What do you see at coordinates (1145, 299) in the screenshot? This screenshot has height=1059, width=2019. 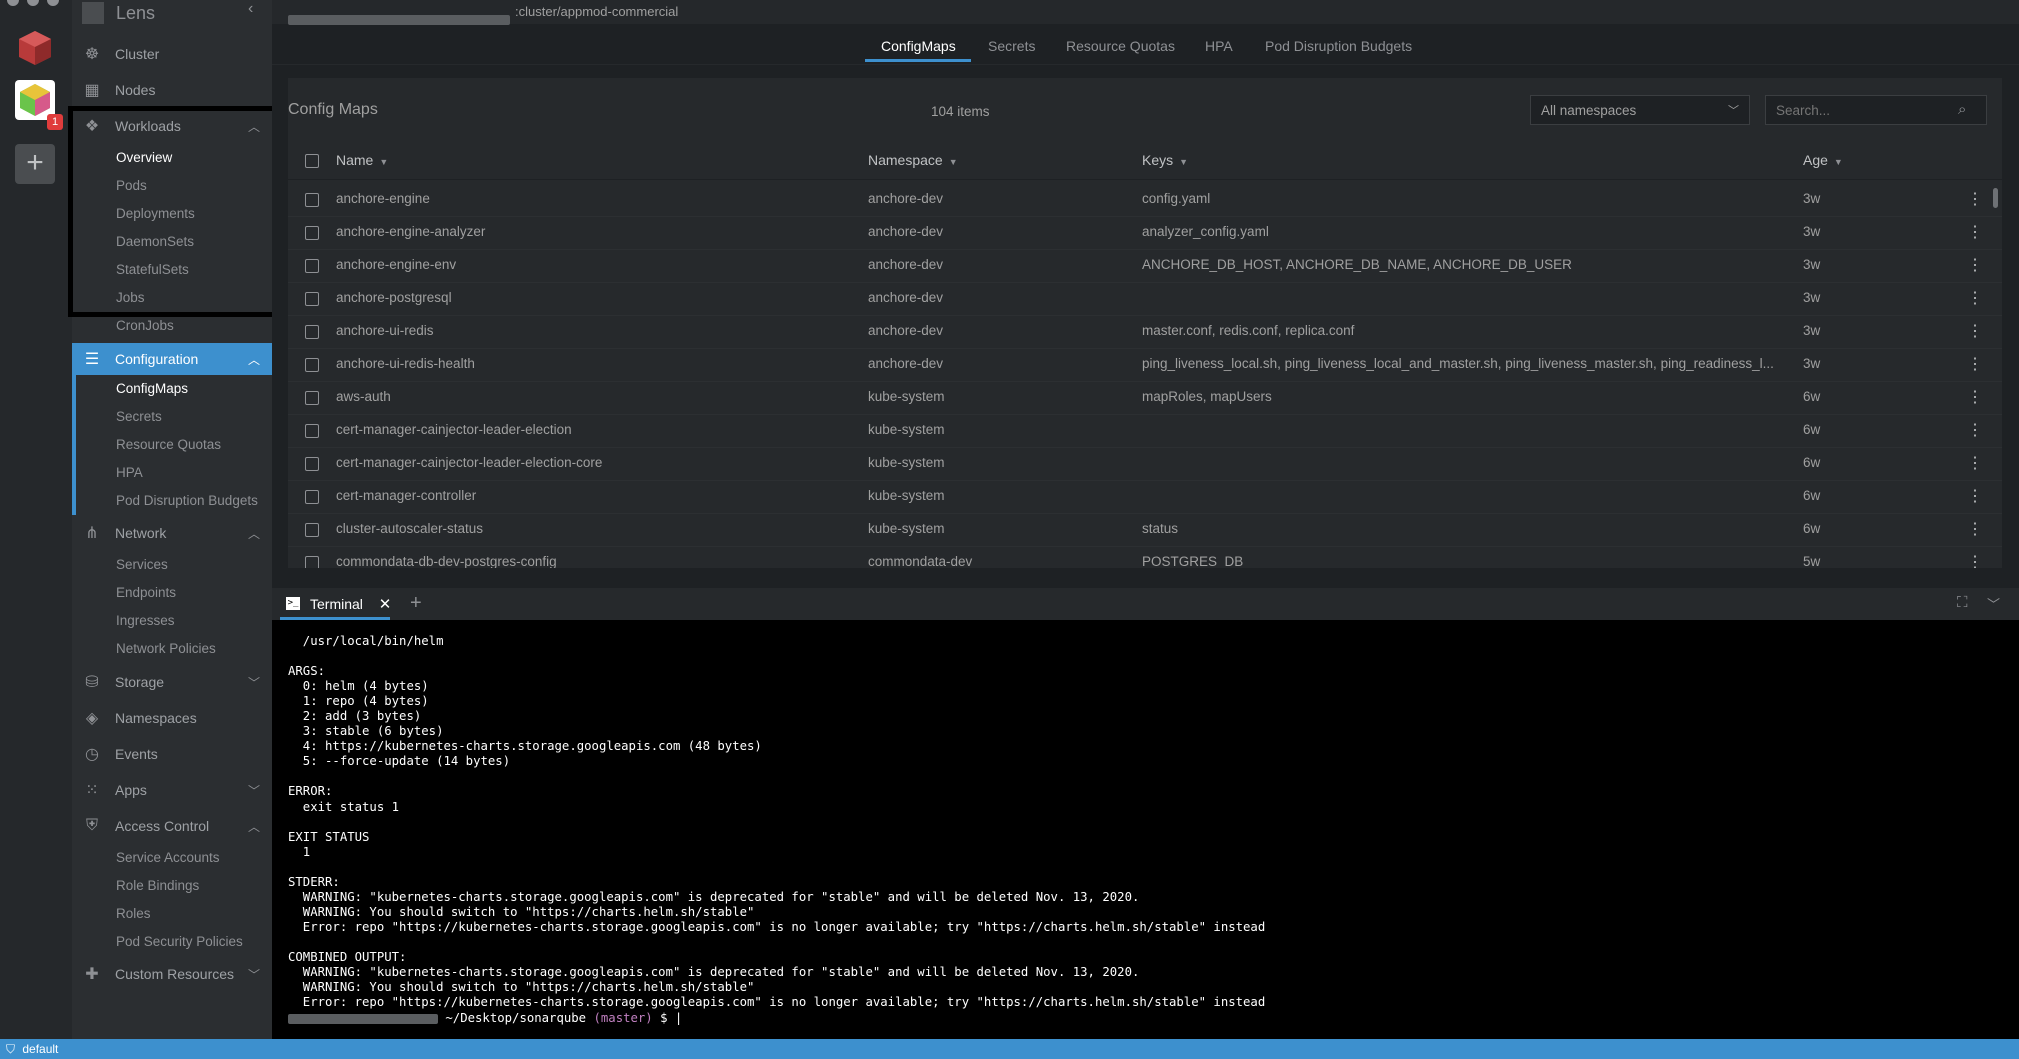 I see `table-row: anchore-postgresql anchore-dev 3w ⋮` at bounding box center [1145, 299].